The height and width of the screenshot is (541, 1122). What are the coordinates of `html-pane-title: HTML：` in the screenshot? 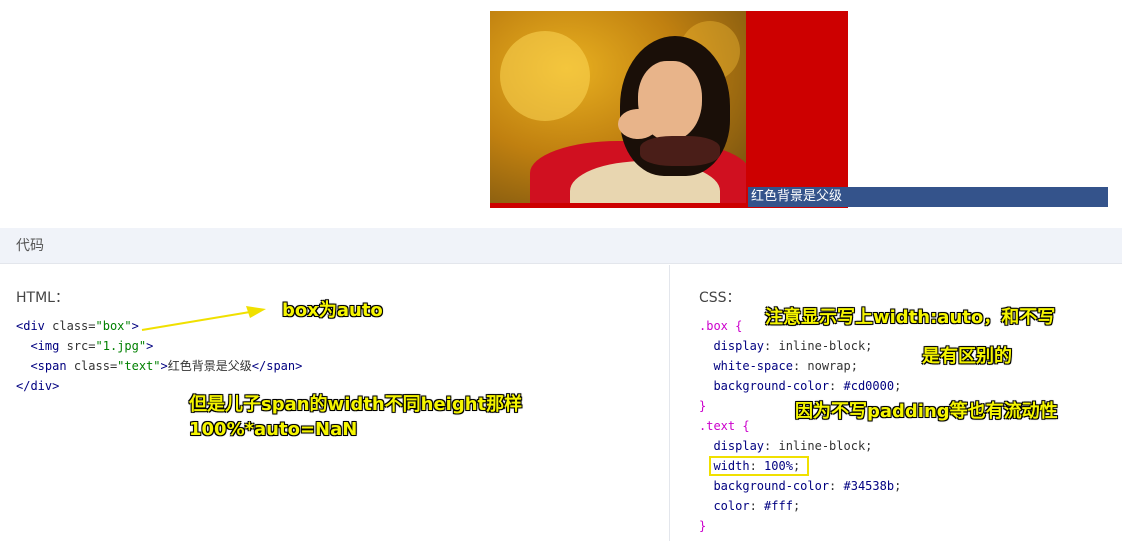 It's located at (42, 298).